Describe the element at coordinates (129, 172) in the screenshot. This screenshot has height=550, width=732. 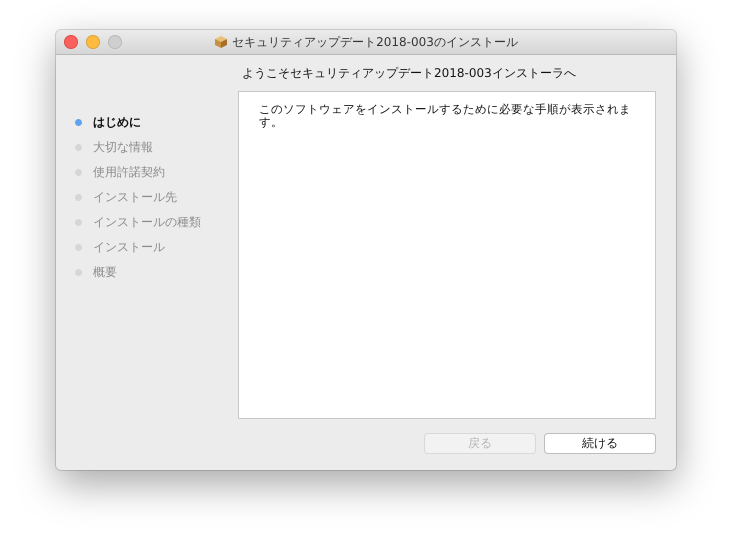
I see `step-label: 使用許諾契約` at that location.